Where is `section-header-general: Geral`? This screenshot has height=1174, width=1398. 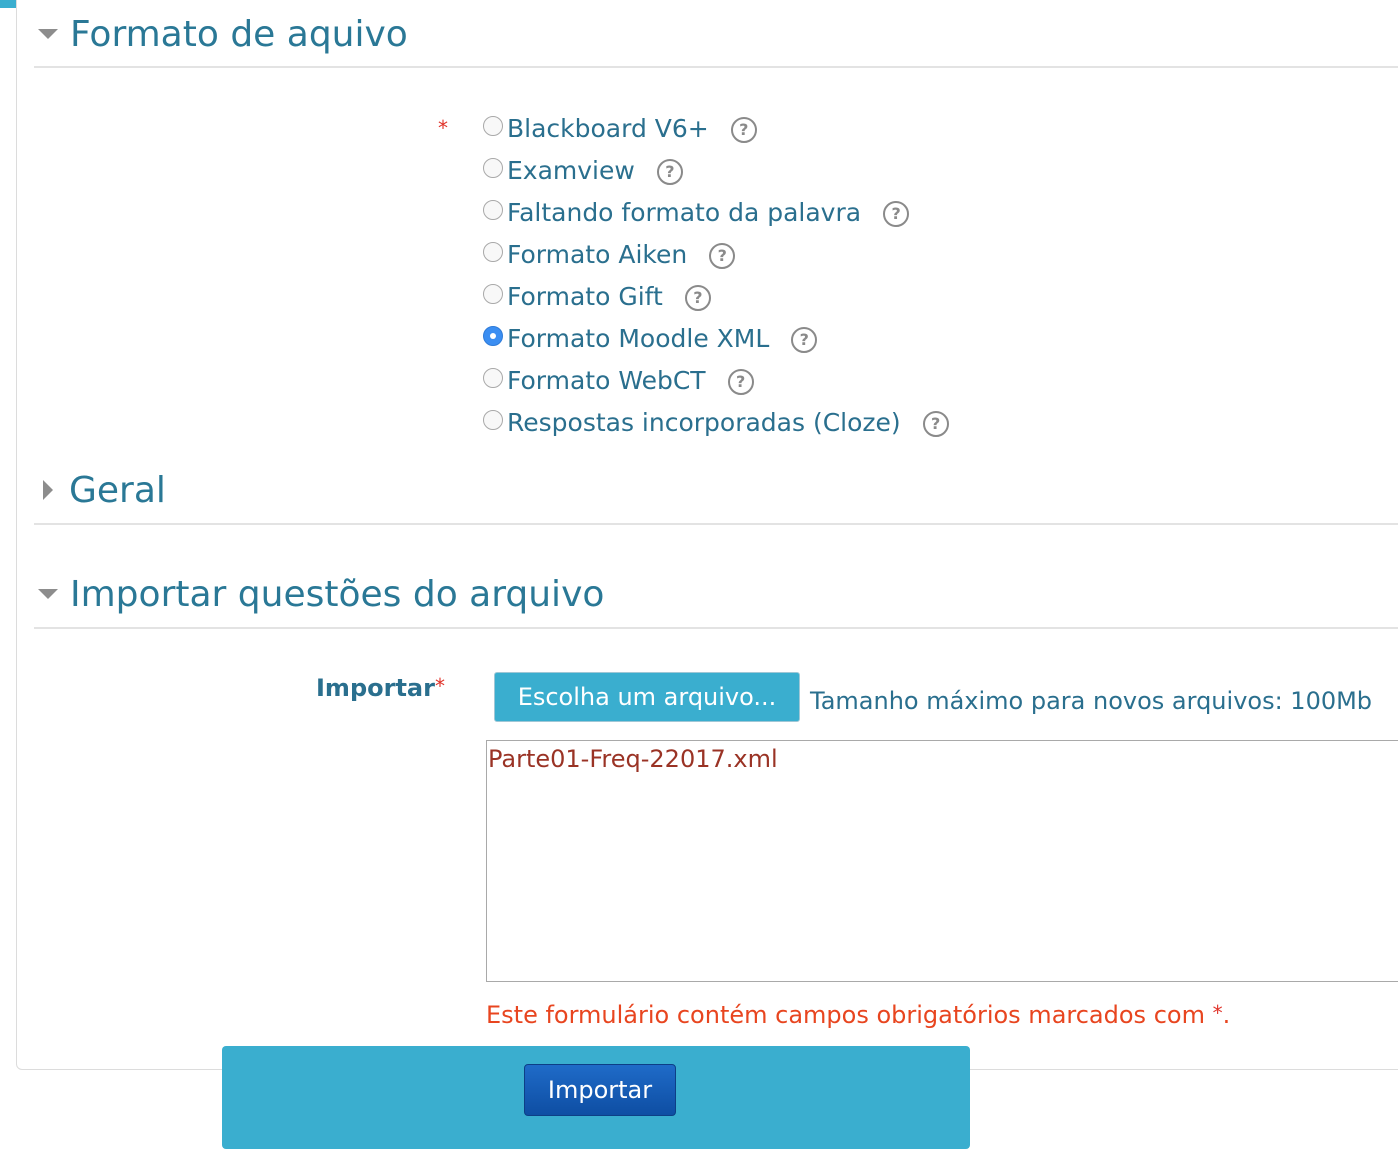 section-header-general: Geral is located at coordinates (101, 490).